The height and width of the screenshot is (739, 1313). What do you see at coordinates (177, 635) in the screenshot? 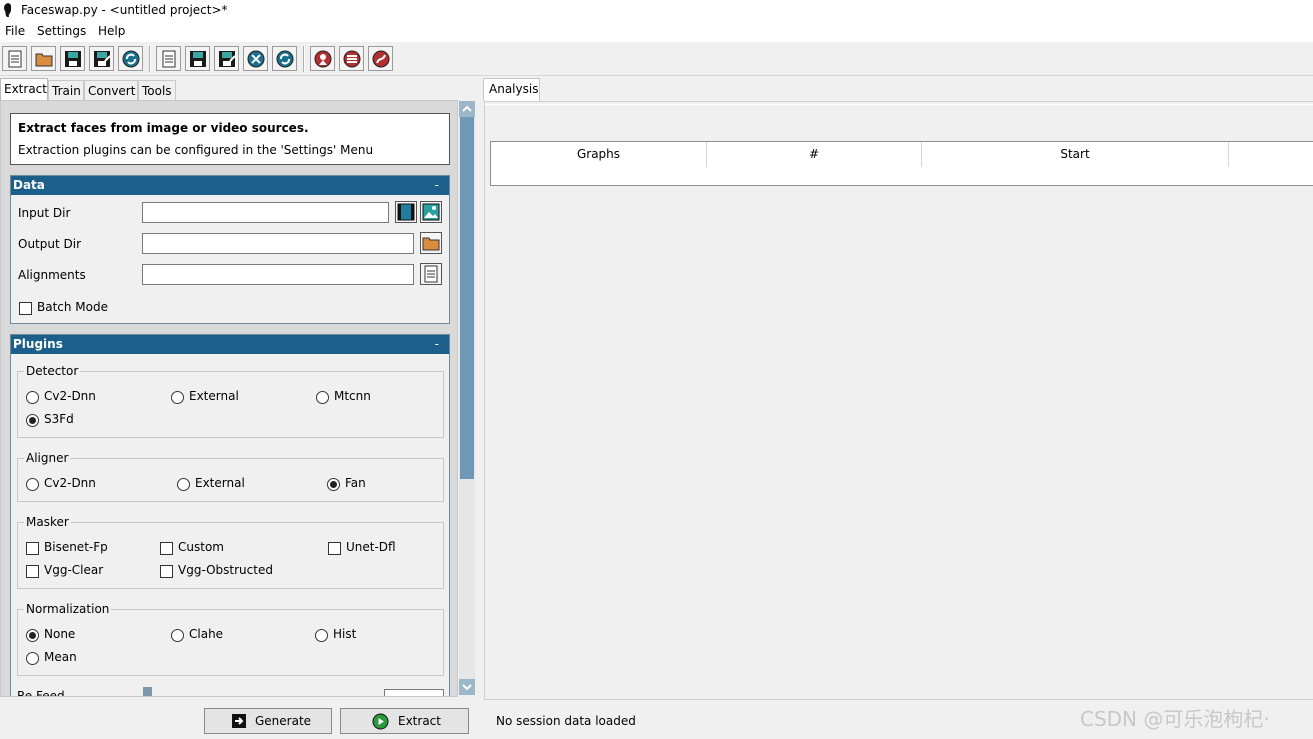
I see `normalization-clahe-radio` at bounding box center [177, 635].